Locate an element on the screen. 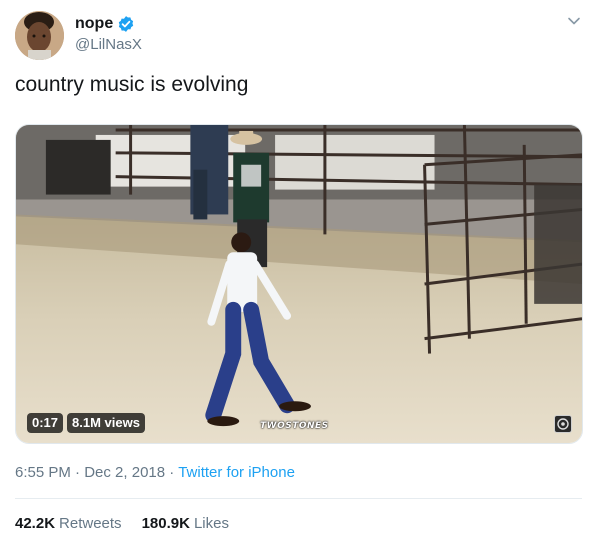 This screenshot has height=546, width=597. video-duration: 0:17 is located at coordinates (45, 423).